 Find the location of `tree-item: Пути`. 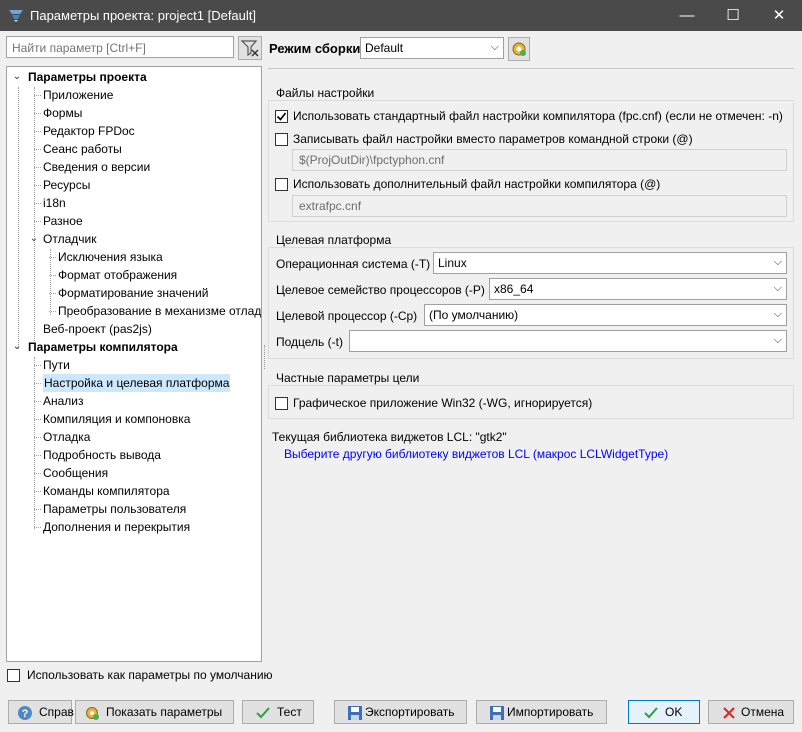

tree-item: Пути is located at coordinates (56, 365).